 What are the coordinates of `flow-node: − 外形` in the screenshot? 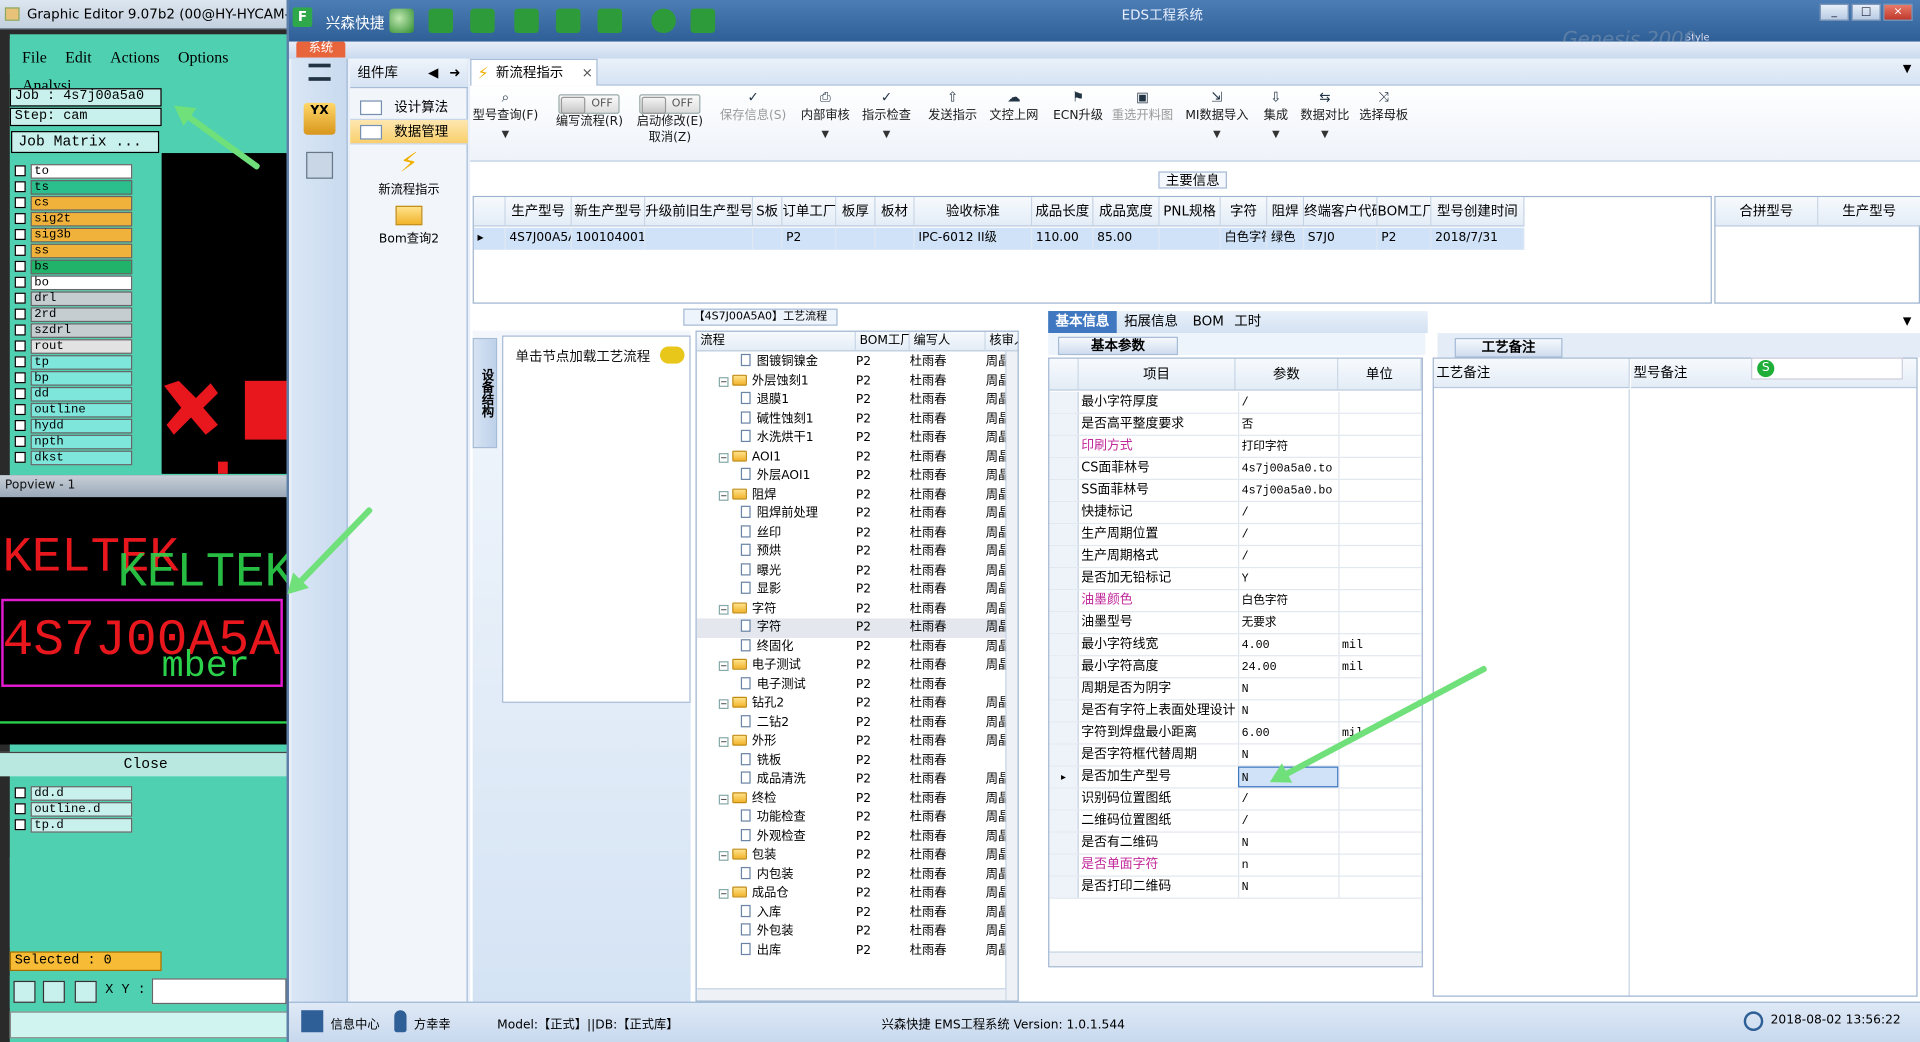 It's located at (747, 741).